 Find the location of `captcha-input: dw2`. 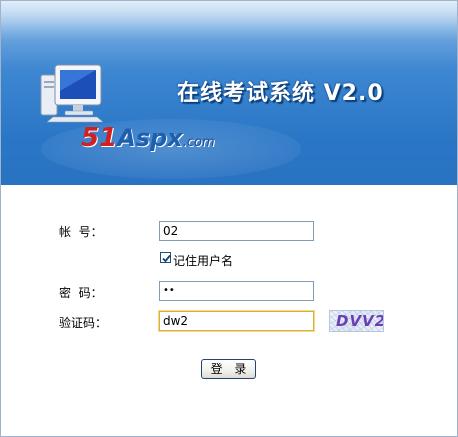

captcha-input: dw2 is located at coordinates (236, 321).